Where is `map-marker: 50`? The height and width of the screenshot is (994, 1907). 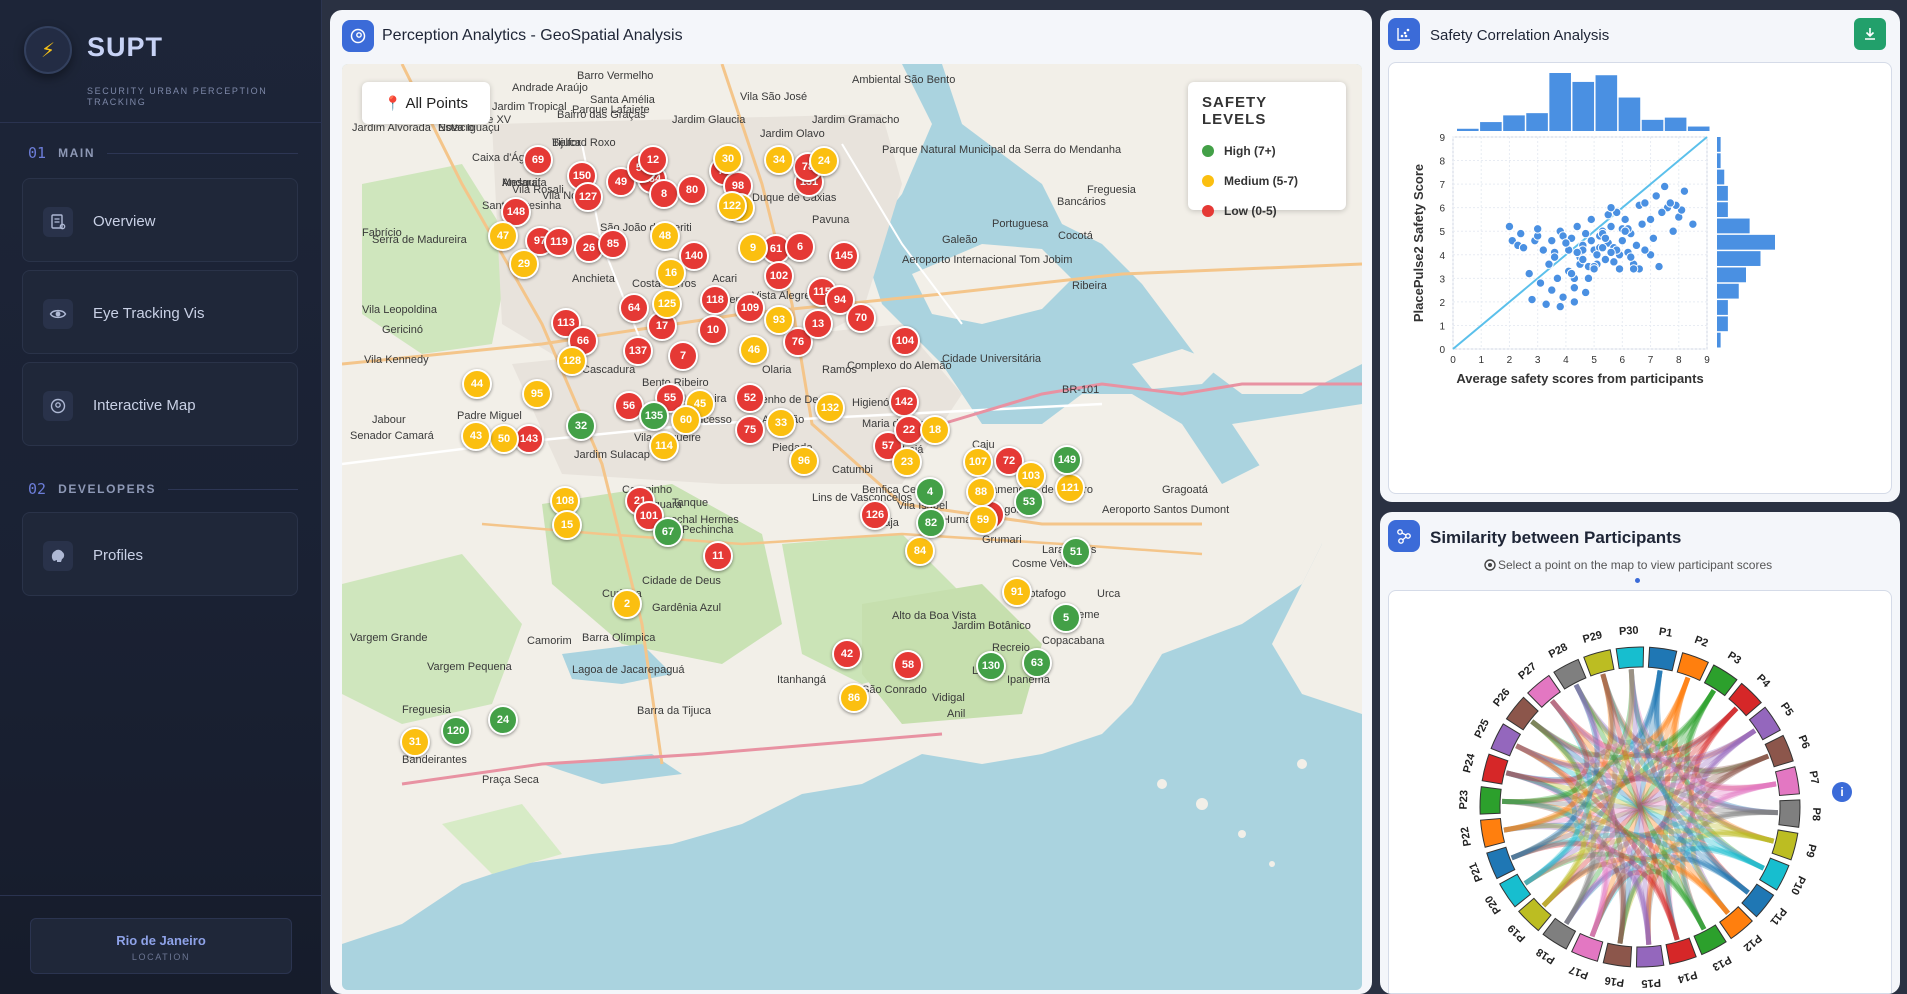 map-marker: 50 is located at coordinates (504, 439).